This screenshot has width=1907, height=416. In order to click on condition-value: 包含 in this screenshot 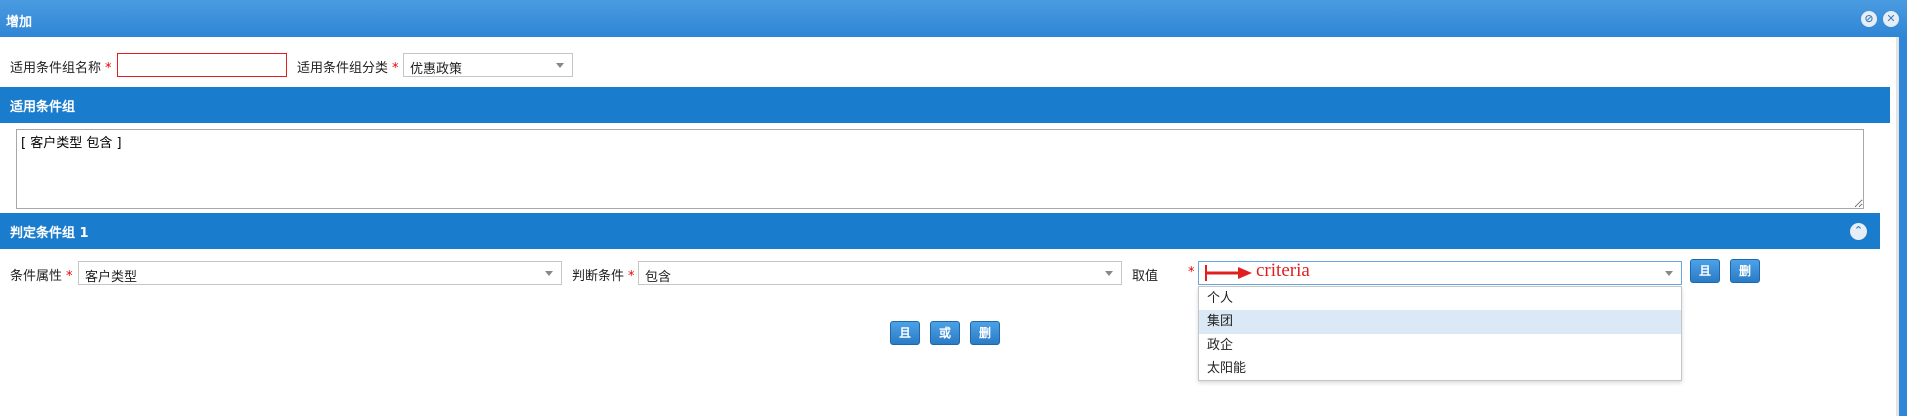, I will do `click(658, 277)`.